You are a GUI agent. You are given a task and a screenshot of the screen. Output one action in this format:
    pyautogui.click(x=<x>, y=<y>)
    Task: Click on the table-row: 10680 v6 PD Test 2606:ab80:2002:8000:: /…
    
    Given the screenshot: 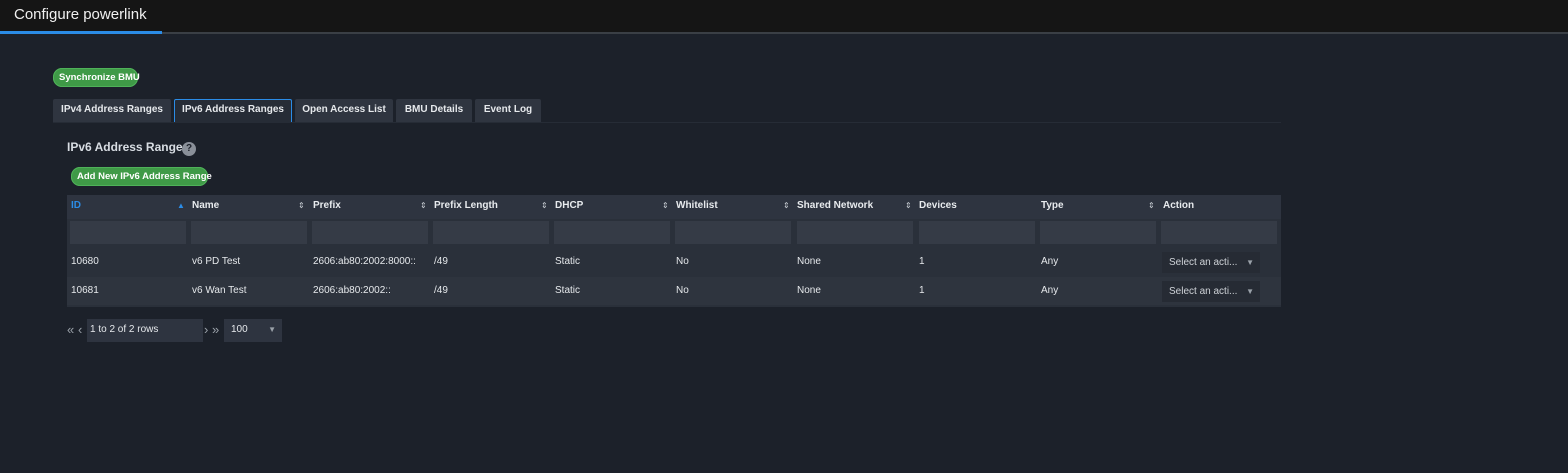 What is the action you would take?
    pyautogui.click(x=674, y=262)
    